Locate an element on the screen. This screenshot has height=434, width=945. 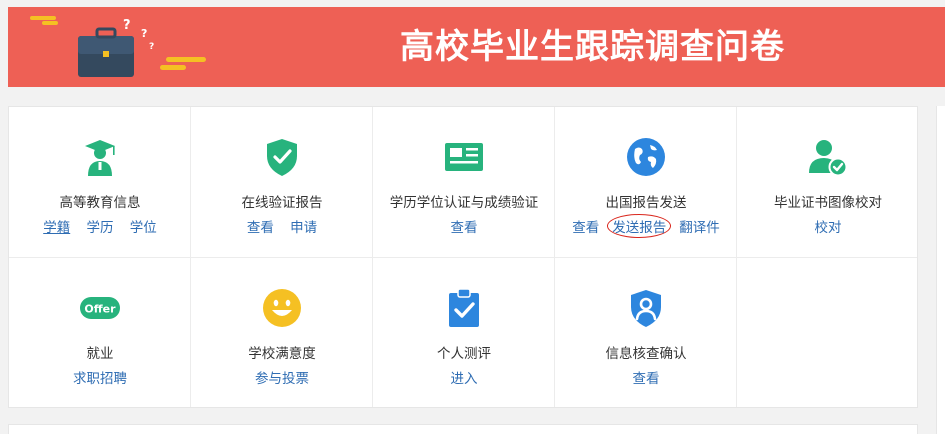
briefcase-illustration-icon: ? ? ? is located at coordinates (118, 46).